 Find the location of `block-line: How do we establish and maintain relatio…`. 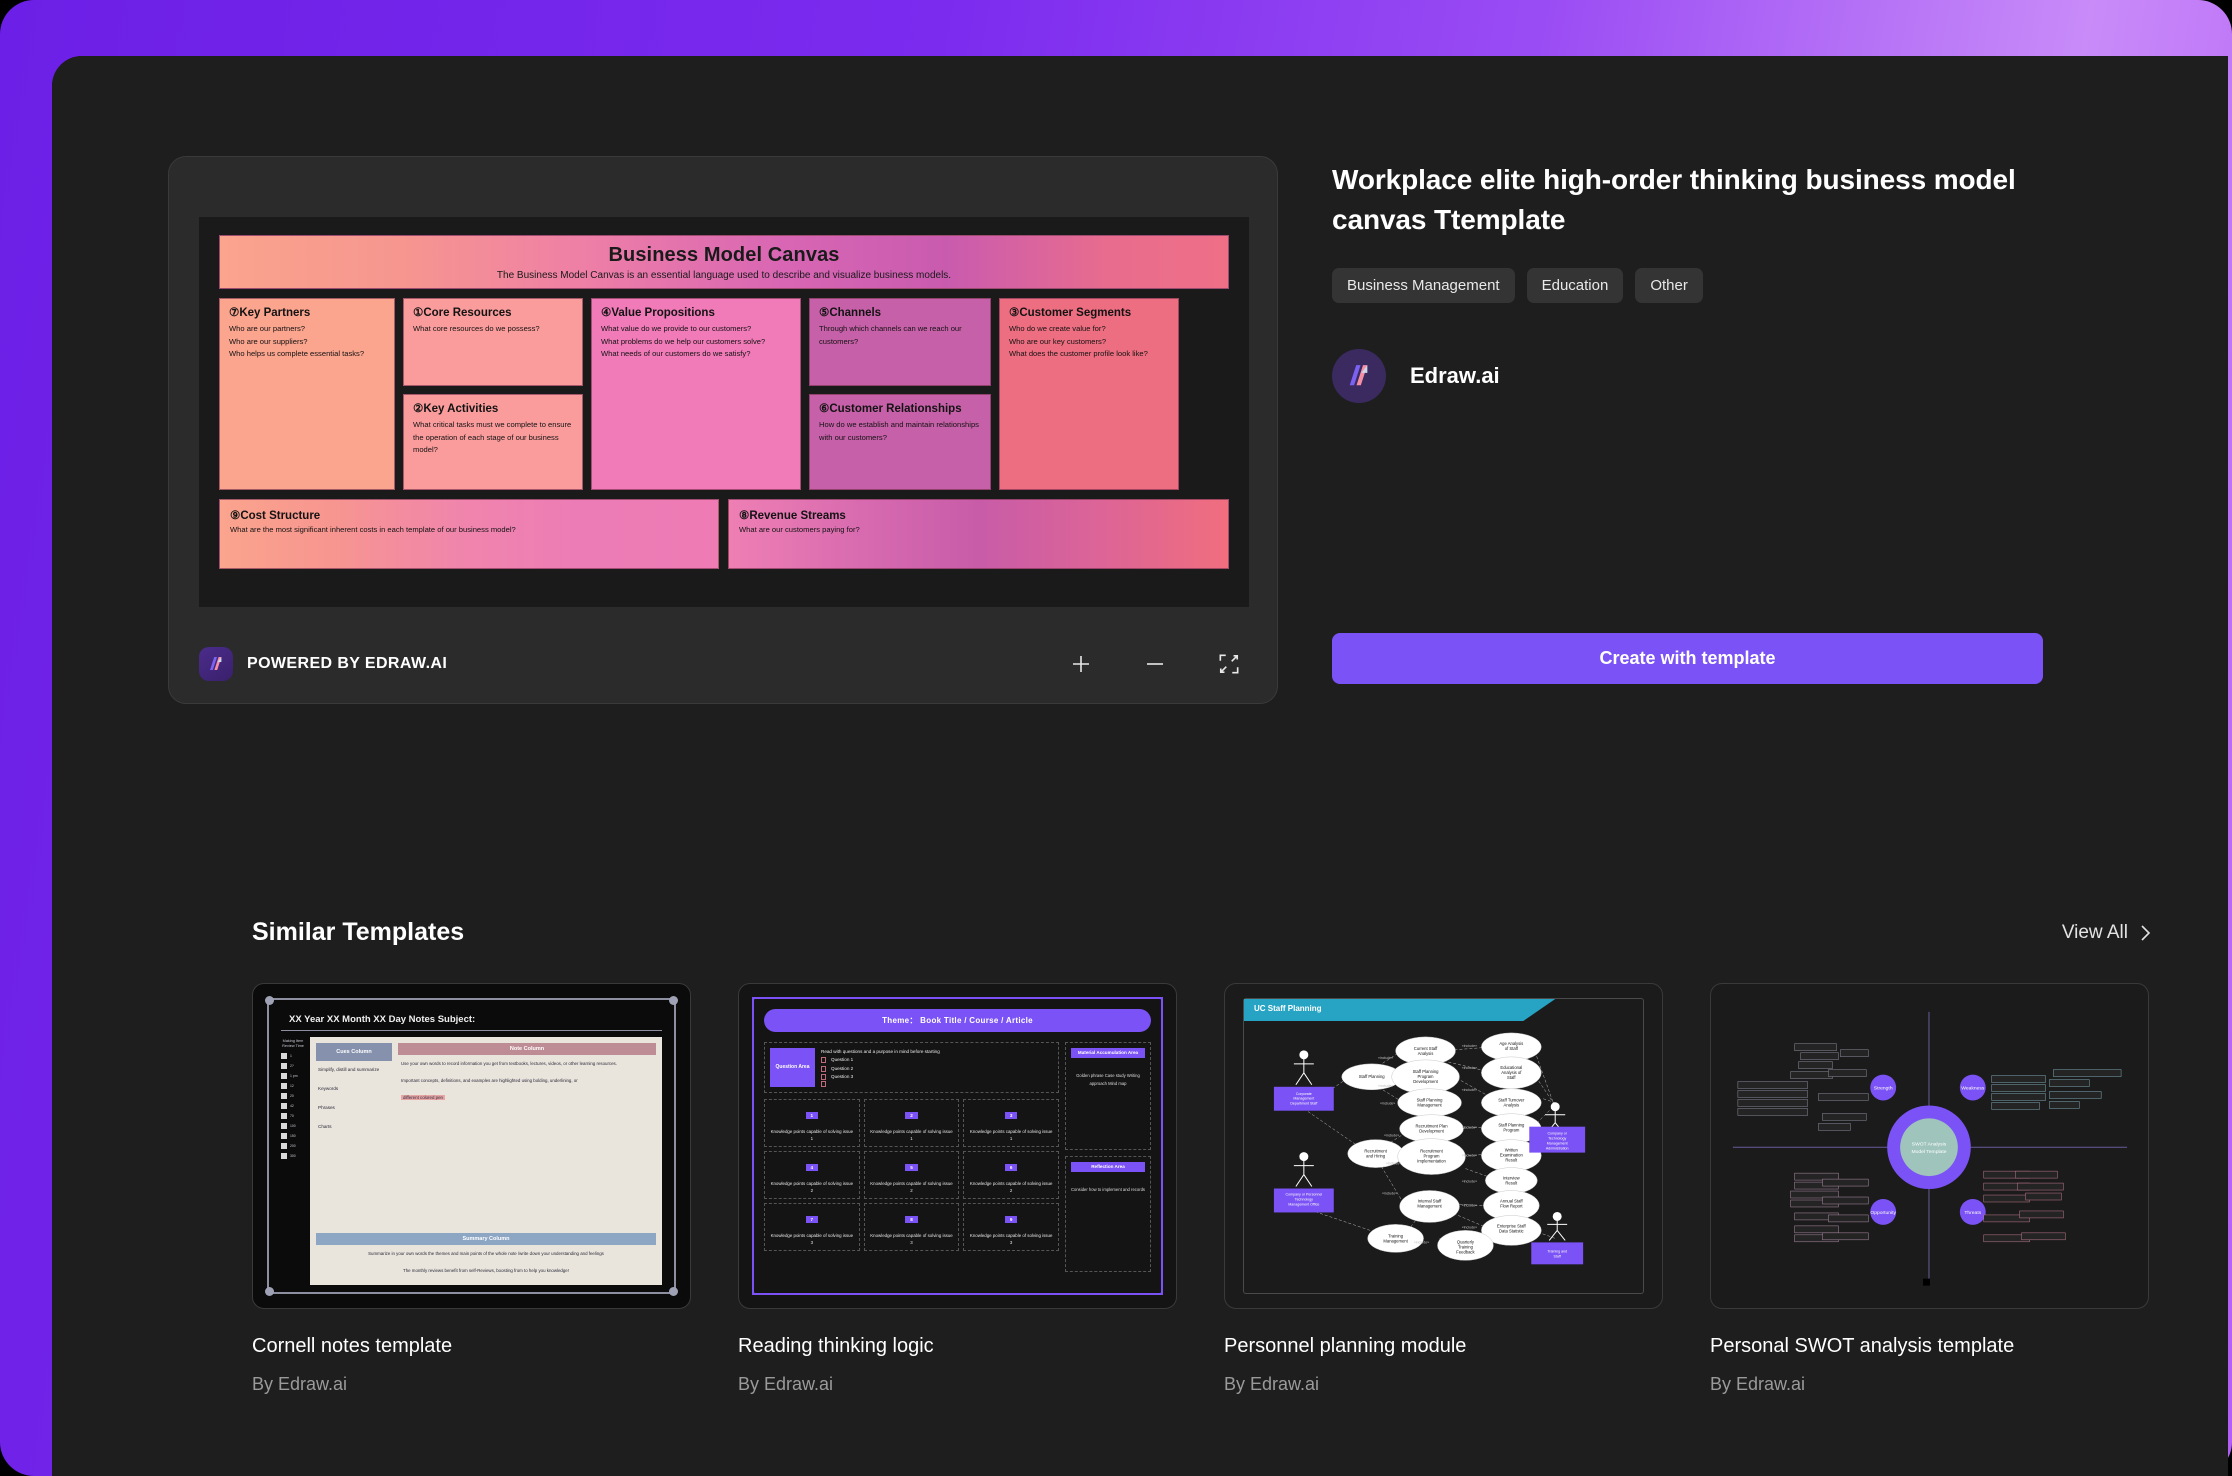

block-line: How do we establish and maintain relatio… is located at coordinates (899, 431).